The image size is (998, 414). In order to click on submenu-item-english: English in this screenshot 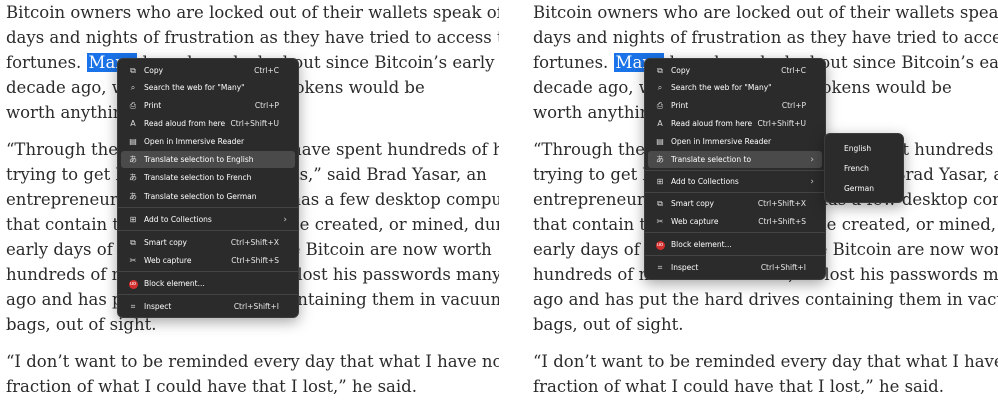, I will do `click(864, 148)`.